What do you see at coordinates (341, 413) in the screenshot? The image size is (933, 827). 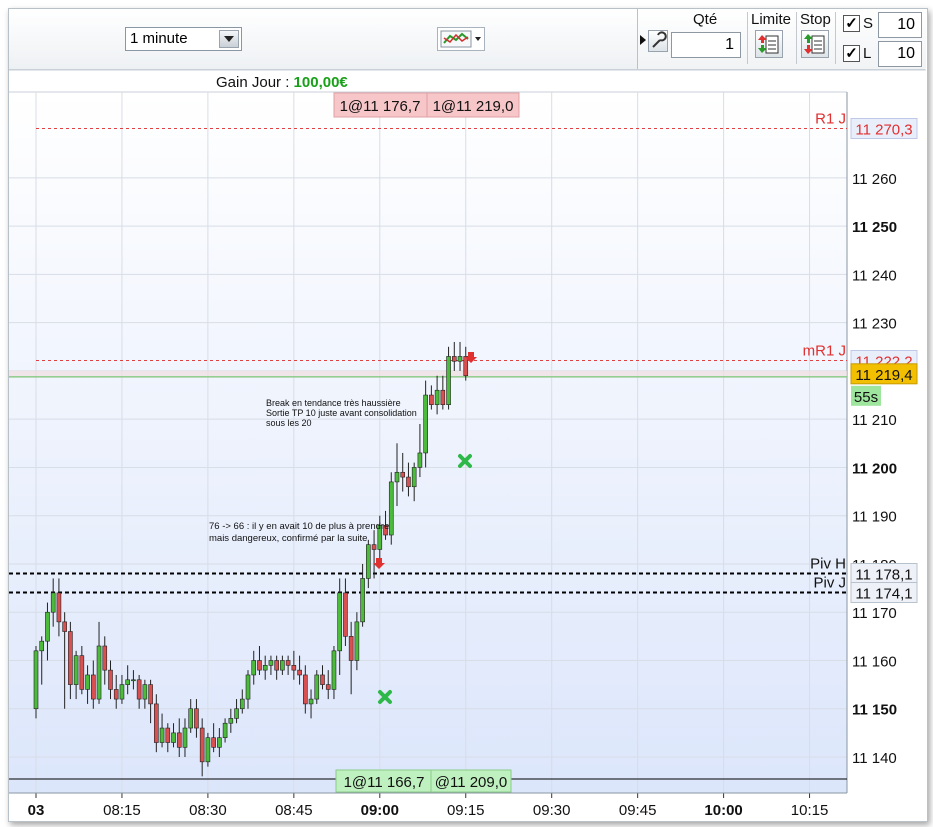 I see `annotation-text: Sortie TP 10 juste avant consolidation` at bounding box center [341, 413].